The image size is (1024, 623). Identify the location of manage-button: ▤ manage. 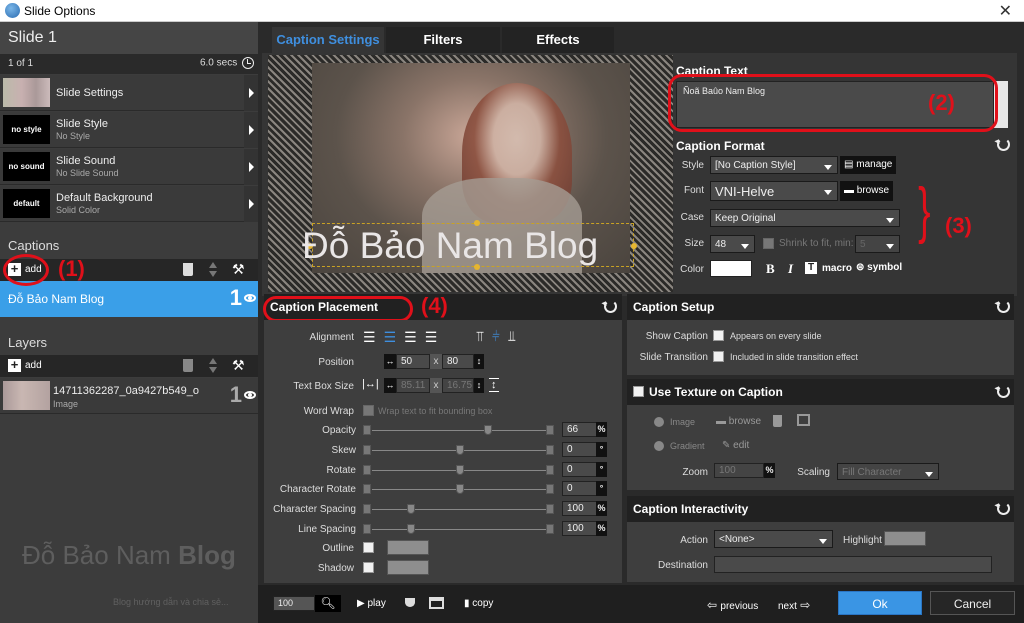
(868, 165).